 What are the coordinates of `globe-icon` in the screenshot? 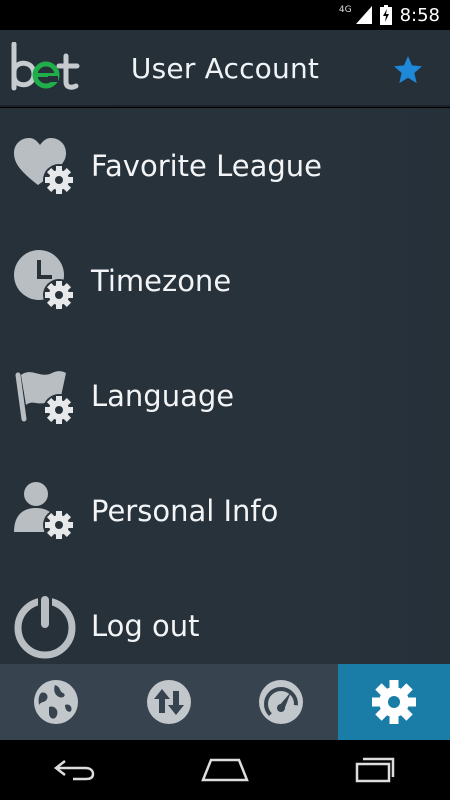 It's located at (56, 702).